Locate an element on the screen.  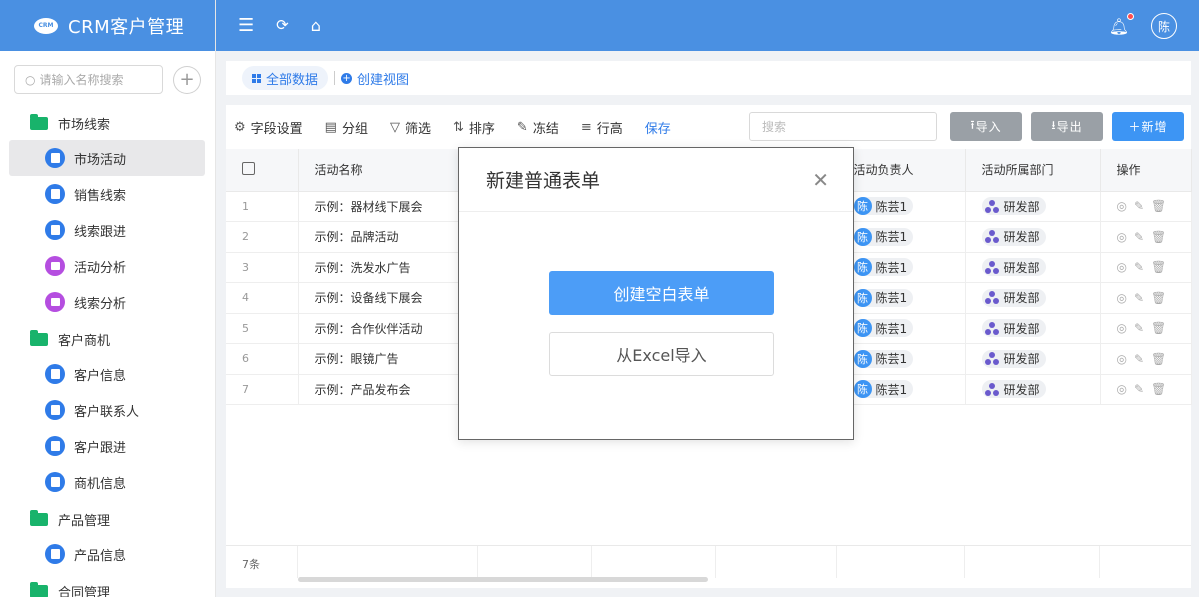
sidebar-item-customer-followup: 客户跟进 is located at coordinates (107, 446).